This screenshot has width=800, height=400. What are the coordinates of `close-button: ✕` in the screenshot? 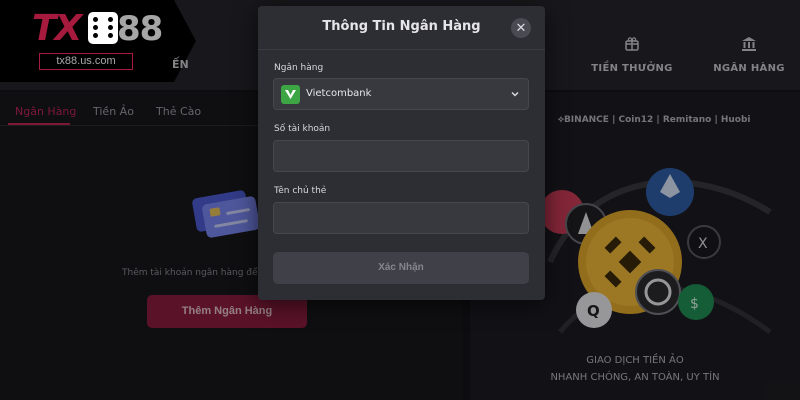 It's located at (521, 28).